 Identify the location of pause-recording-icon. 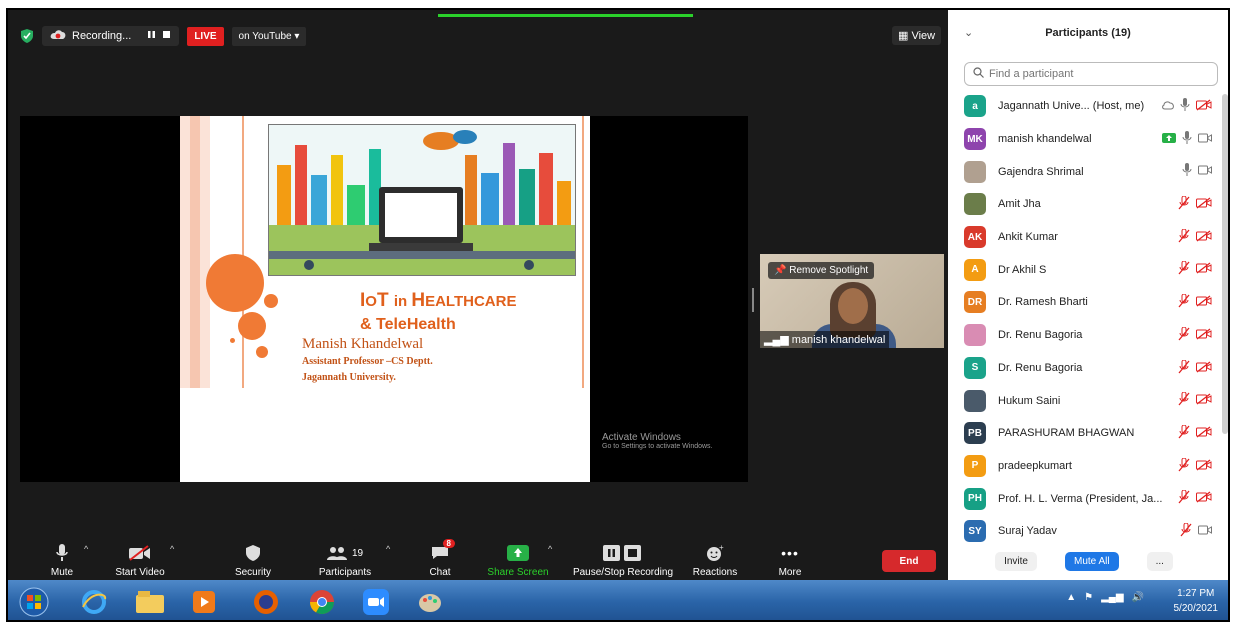
(151, 36).